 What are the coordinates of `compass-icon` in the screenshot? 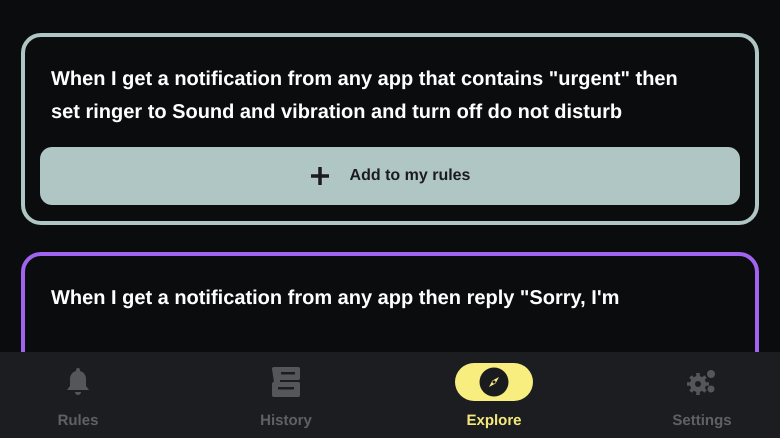 It's located at (494, 382).